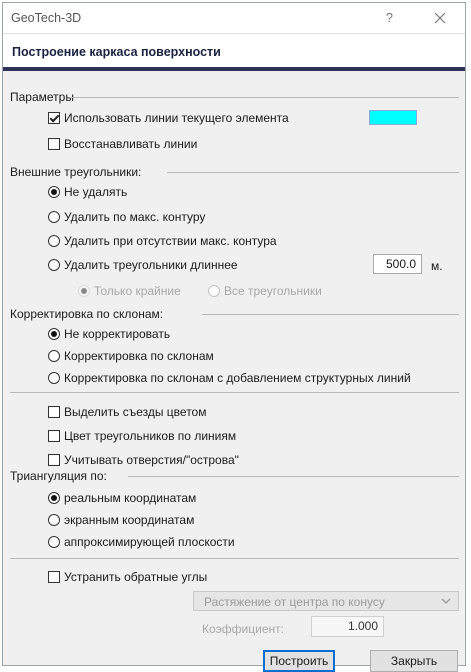 The height and width of the screenshot is (672, 471). What do you see at coordinates (393, 117) in the screenshot?
I see `line-color-swatch` at bounding box center [393, 117].